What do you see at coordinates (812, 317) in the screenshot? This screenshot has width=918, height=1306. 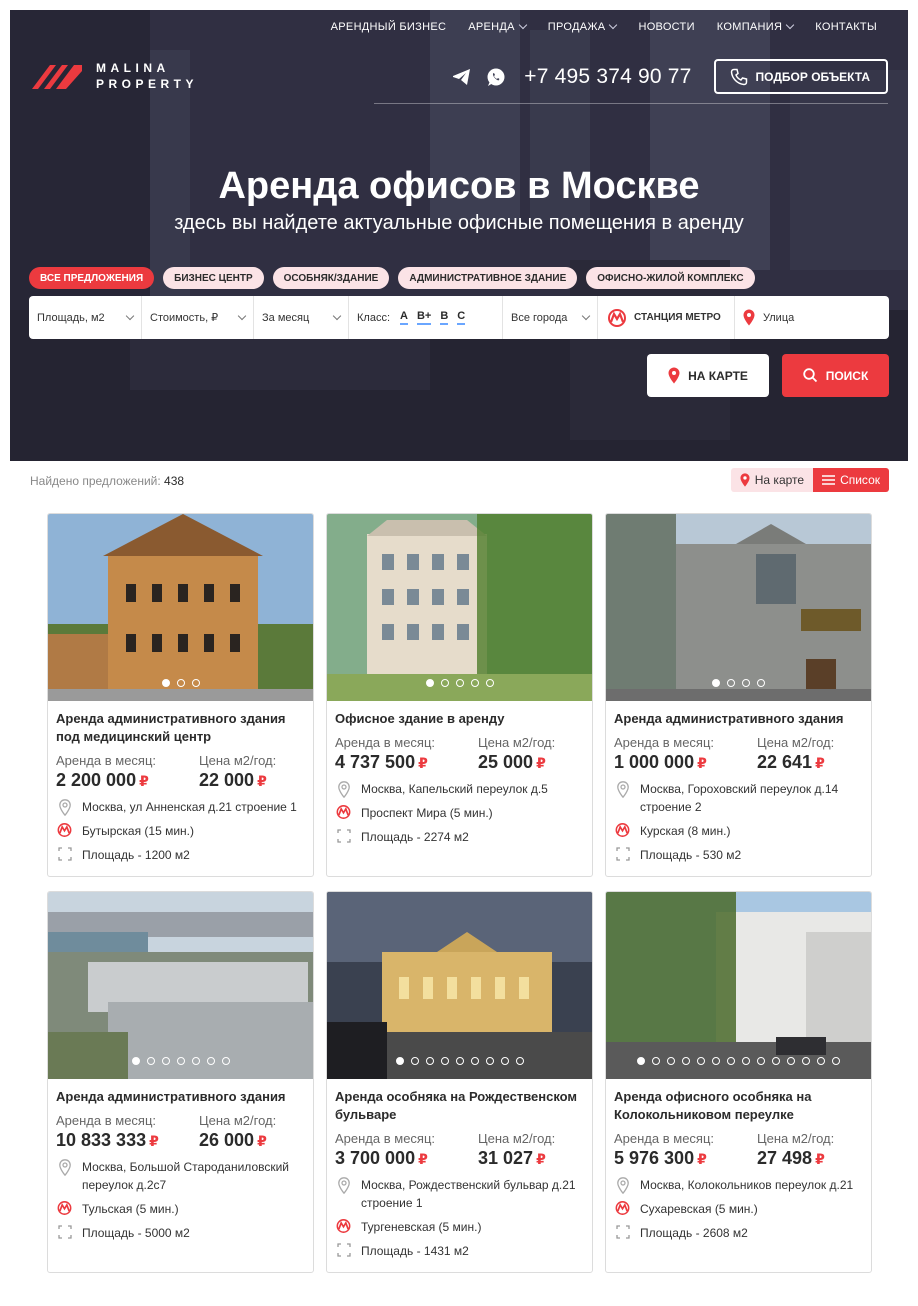 I see `street-input: Улица` at bounding box center [812, 317].